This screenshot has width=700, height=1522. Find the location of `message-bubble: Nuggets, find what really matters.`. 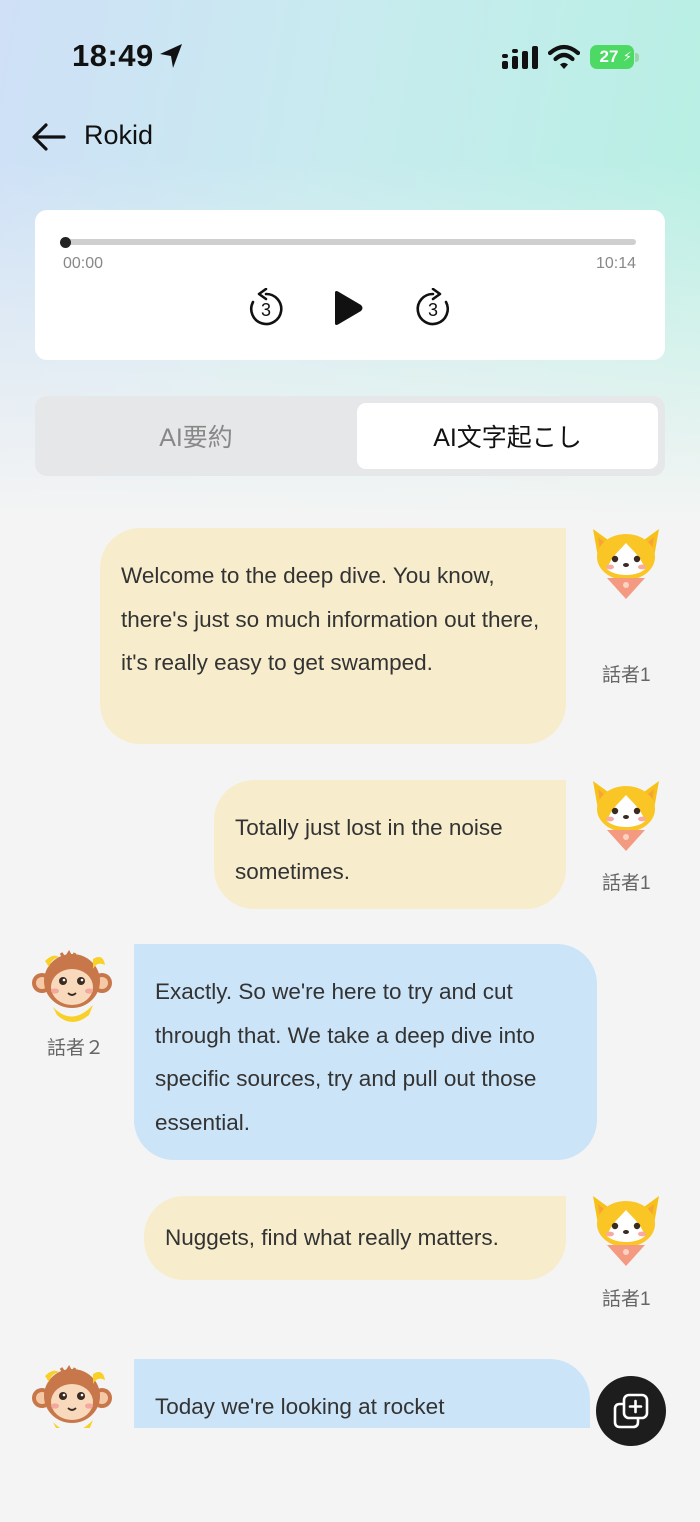

message-bubble: Nuggets, find what really matters. is located at coordinates (355, 1238).